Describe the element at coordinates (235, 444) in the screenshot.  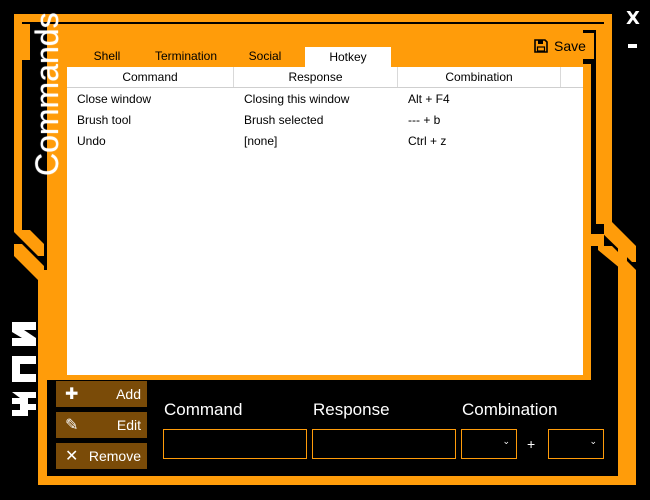
I see `command-input` at that location.